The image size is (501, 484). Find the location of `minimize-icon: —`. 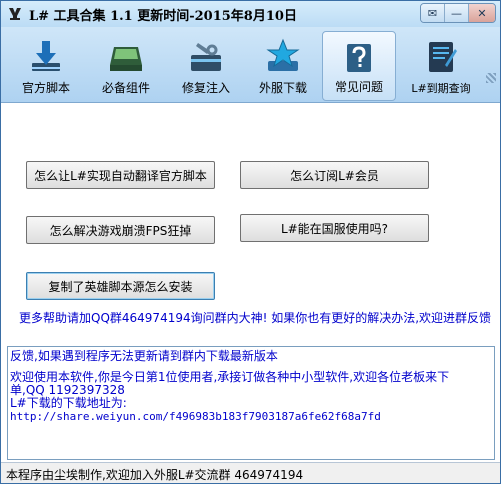

minimize-icon: — is located at coordinates (456, 13).